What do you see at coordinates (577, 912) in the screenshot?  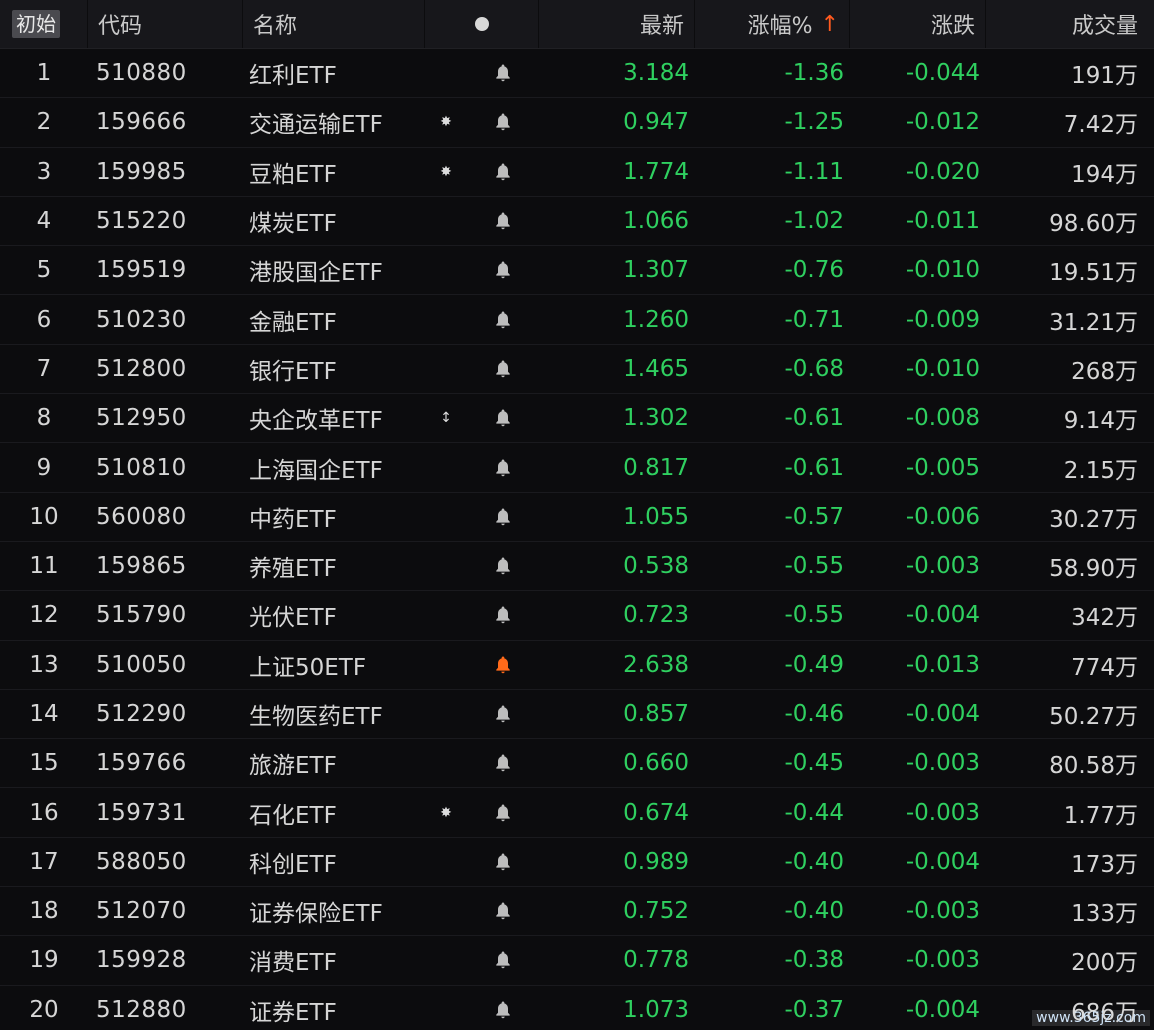 I see `table-row: 18 512070 证券保险ETF 0.752 -0.40 -0.003 133万` at bounding box center [577, 912].